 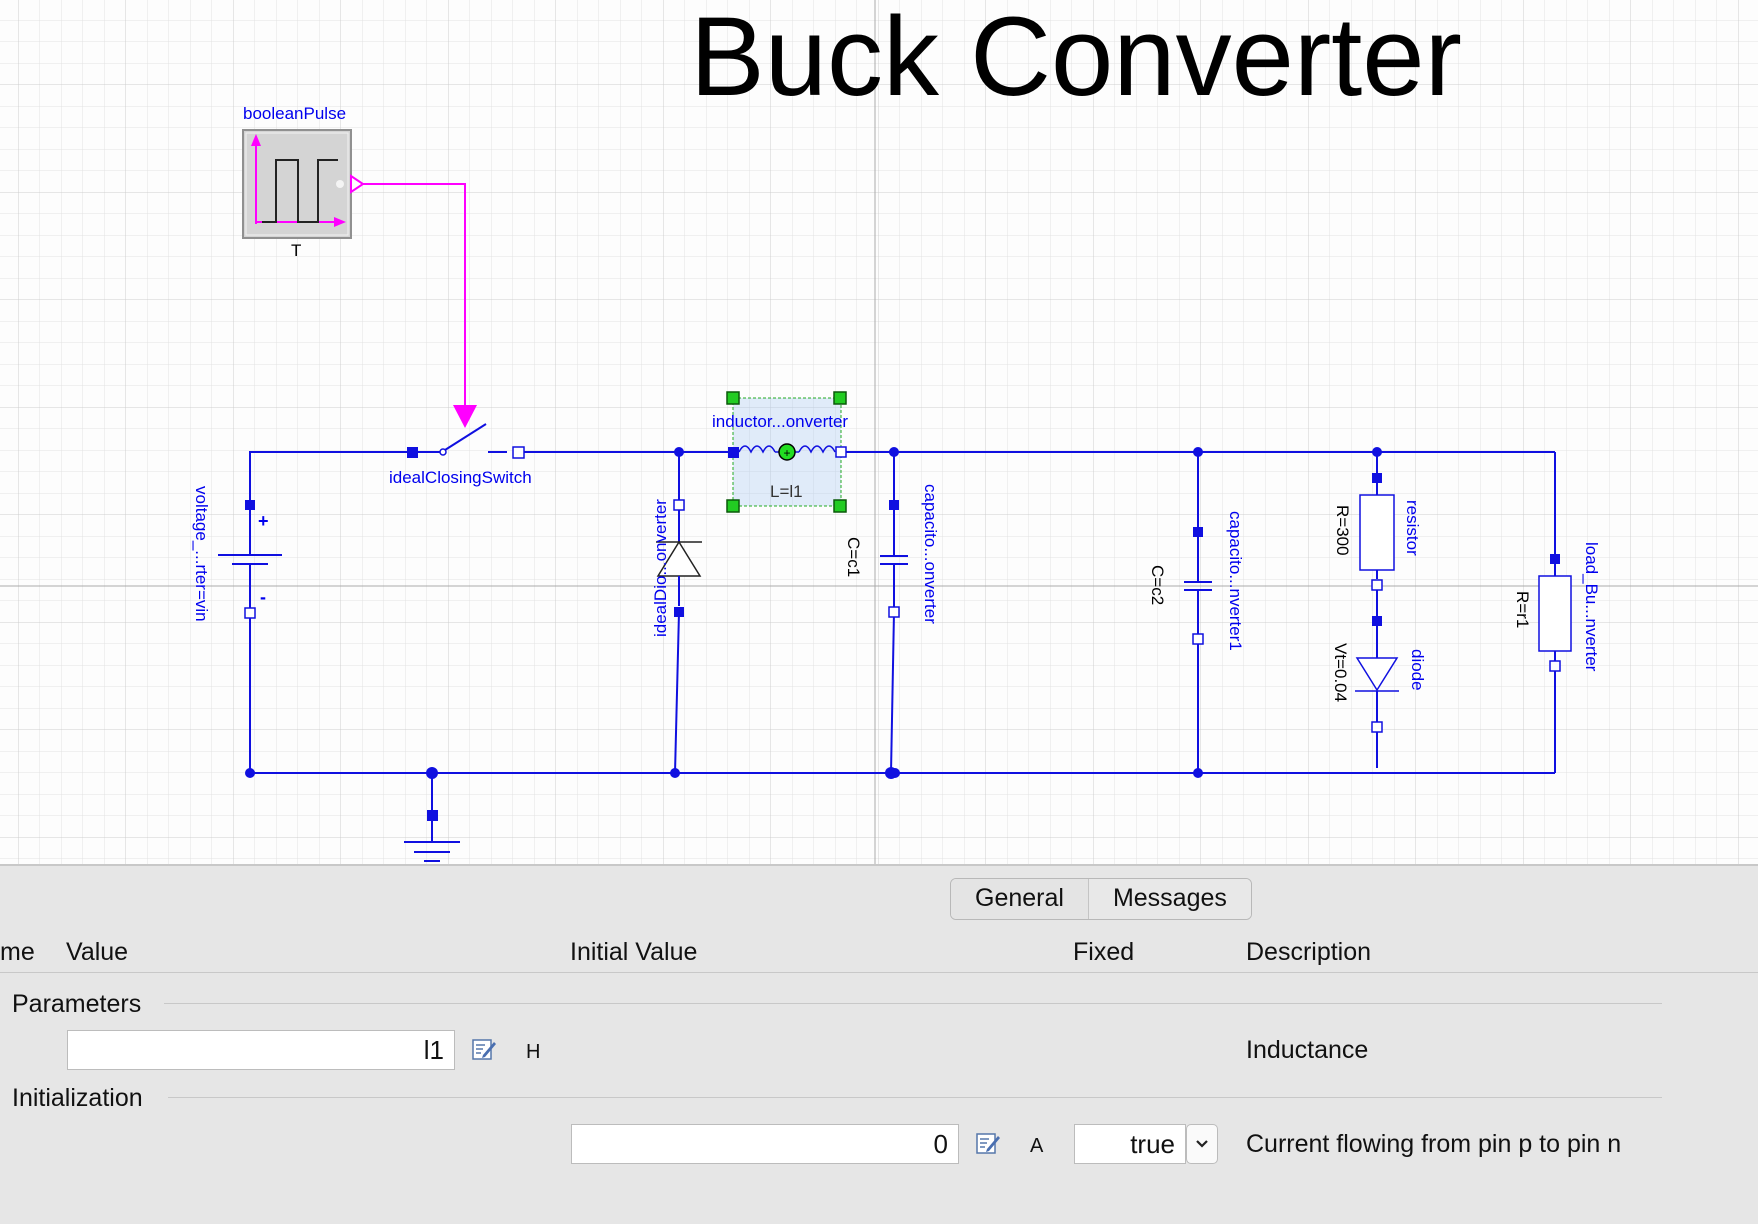 What do you see at coordinates (77, 1004) in the screenshot?
I see `group-parameters-label: Parameters` at bounding box center [77, 1004].